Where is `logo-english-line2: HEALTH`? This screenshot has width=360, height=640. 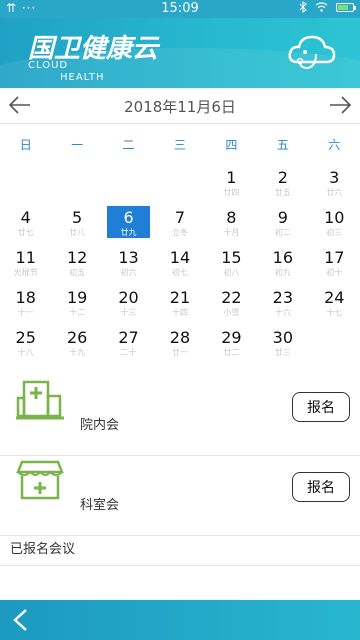
logo-english-line2: HEALTH is located at coordinates (82, 77).